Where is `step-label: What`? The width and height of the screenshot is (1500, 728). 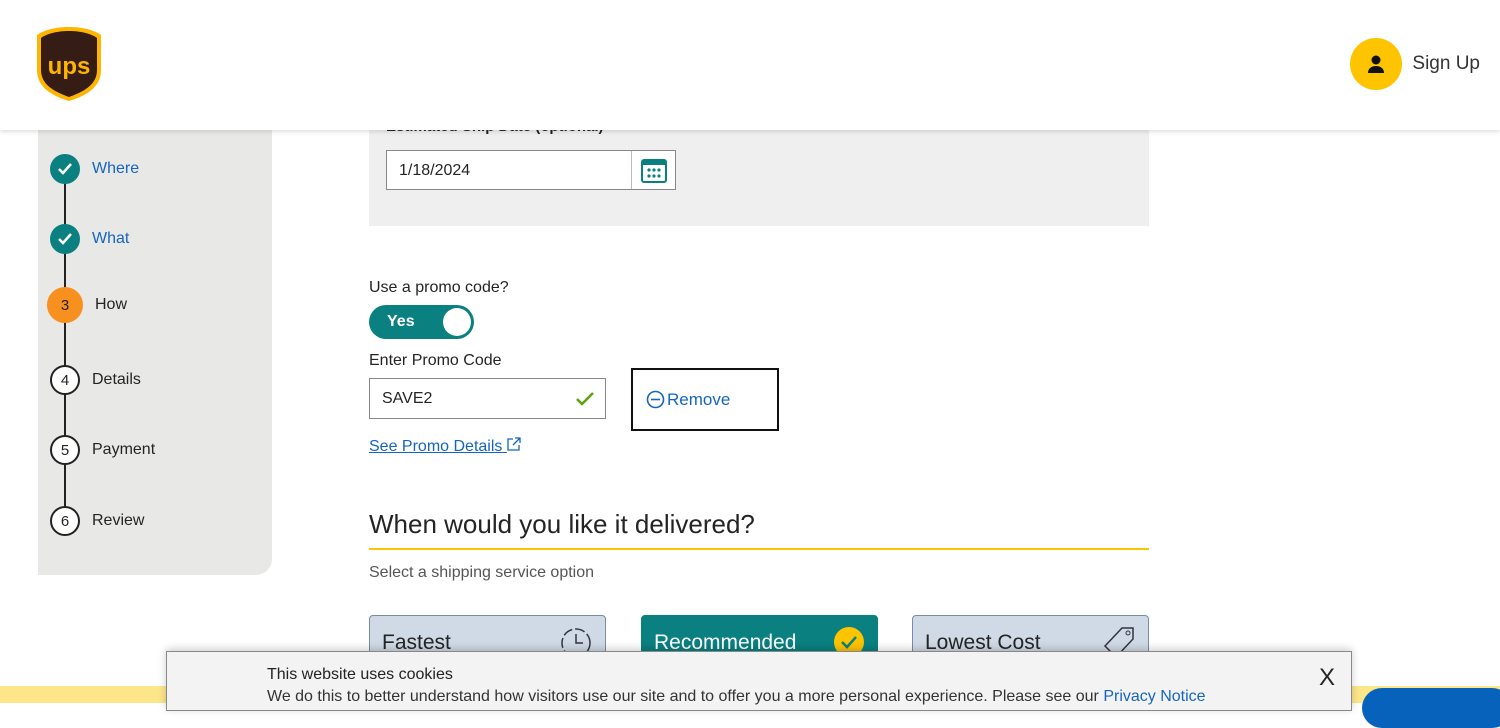 step-label: What is located at coordinates (111, 238).